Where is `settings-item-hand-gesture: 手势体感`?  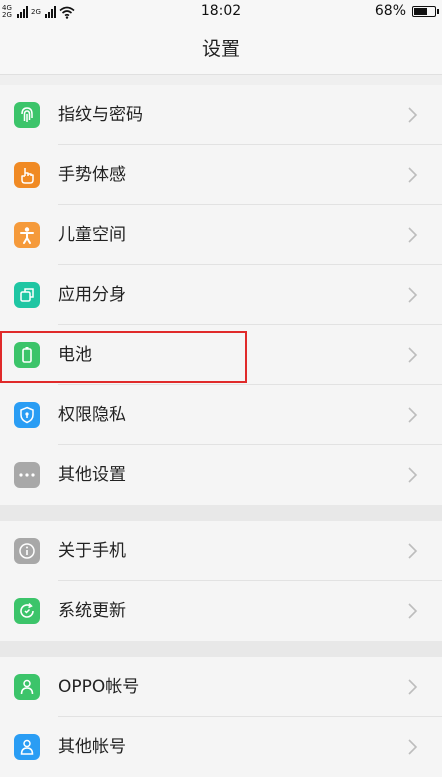 settings-item-hand-gesture: 手势体感 is located at coordinates (221, 175).